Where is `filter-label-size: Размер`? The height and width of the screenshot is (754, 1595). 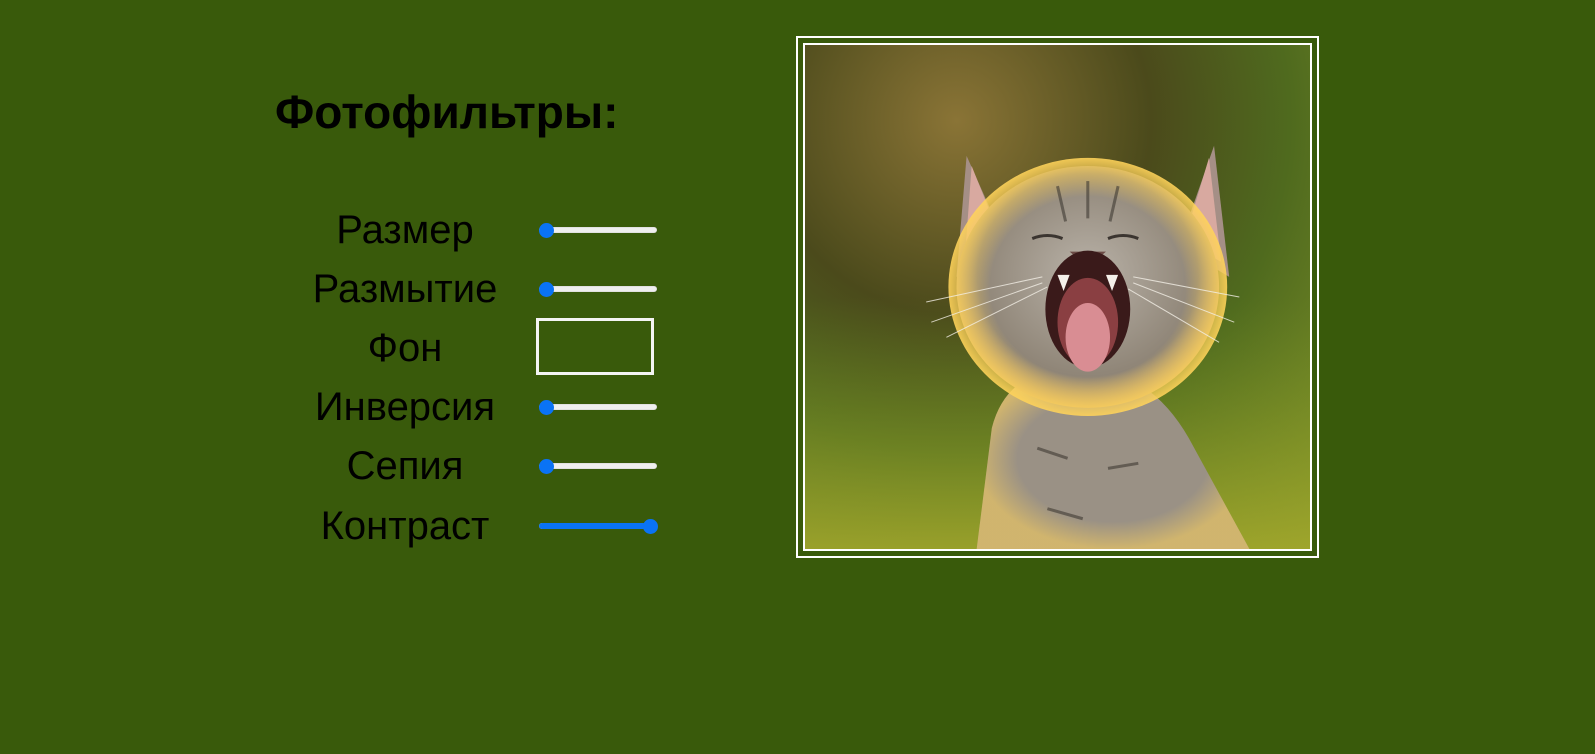 filter-label-size: Размер is located at coordinates (405, 230).